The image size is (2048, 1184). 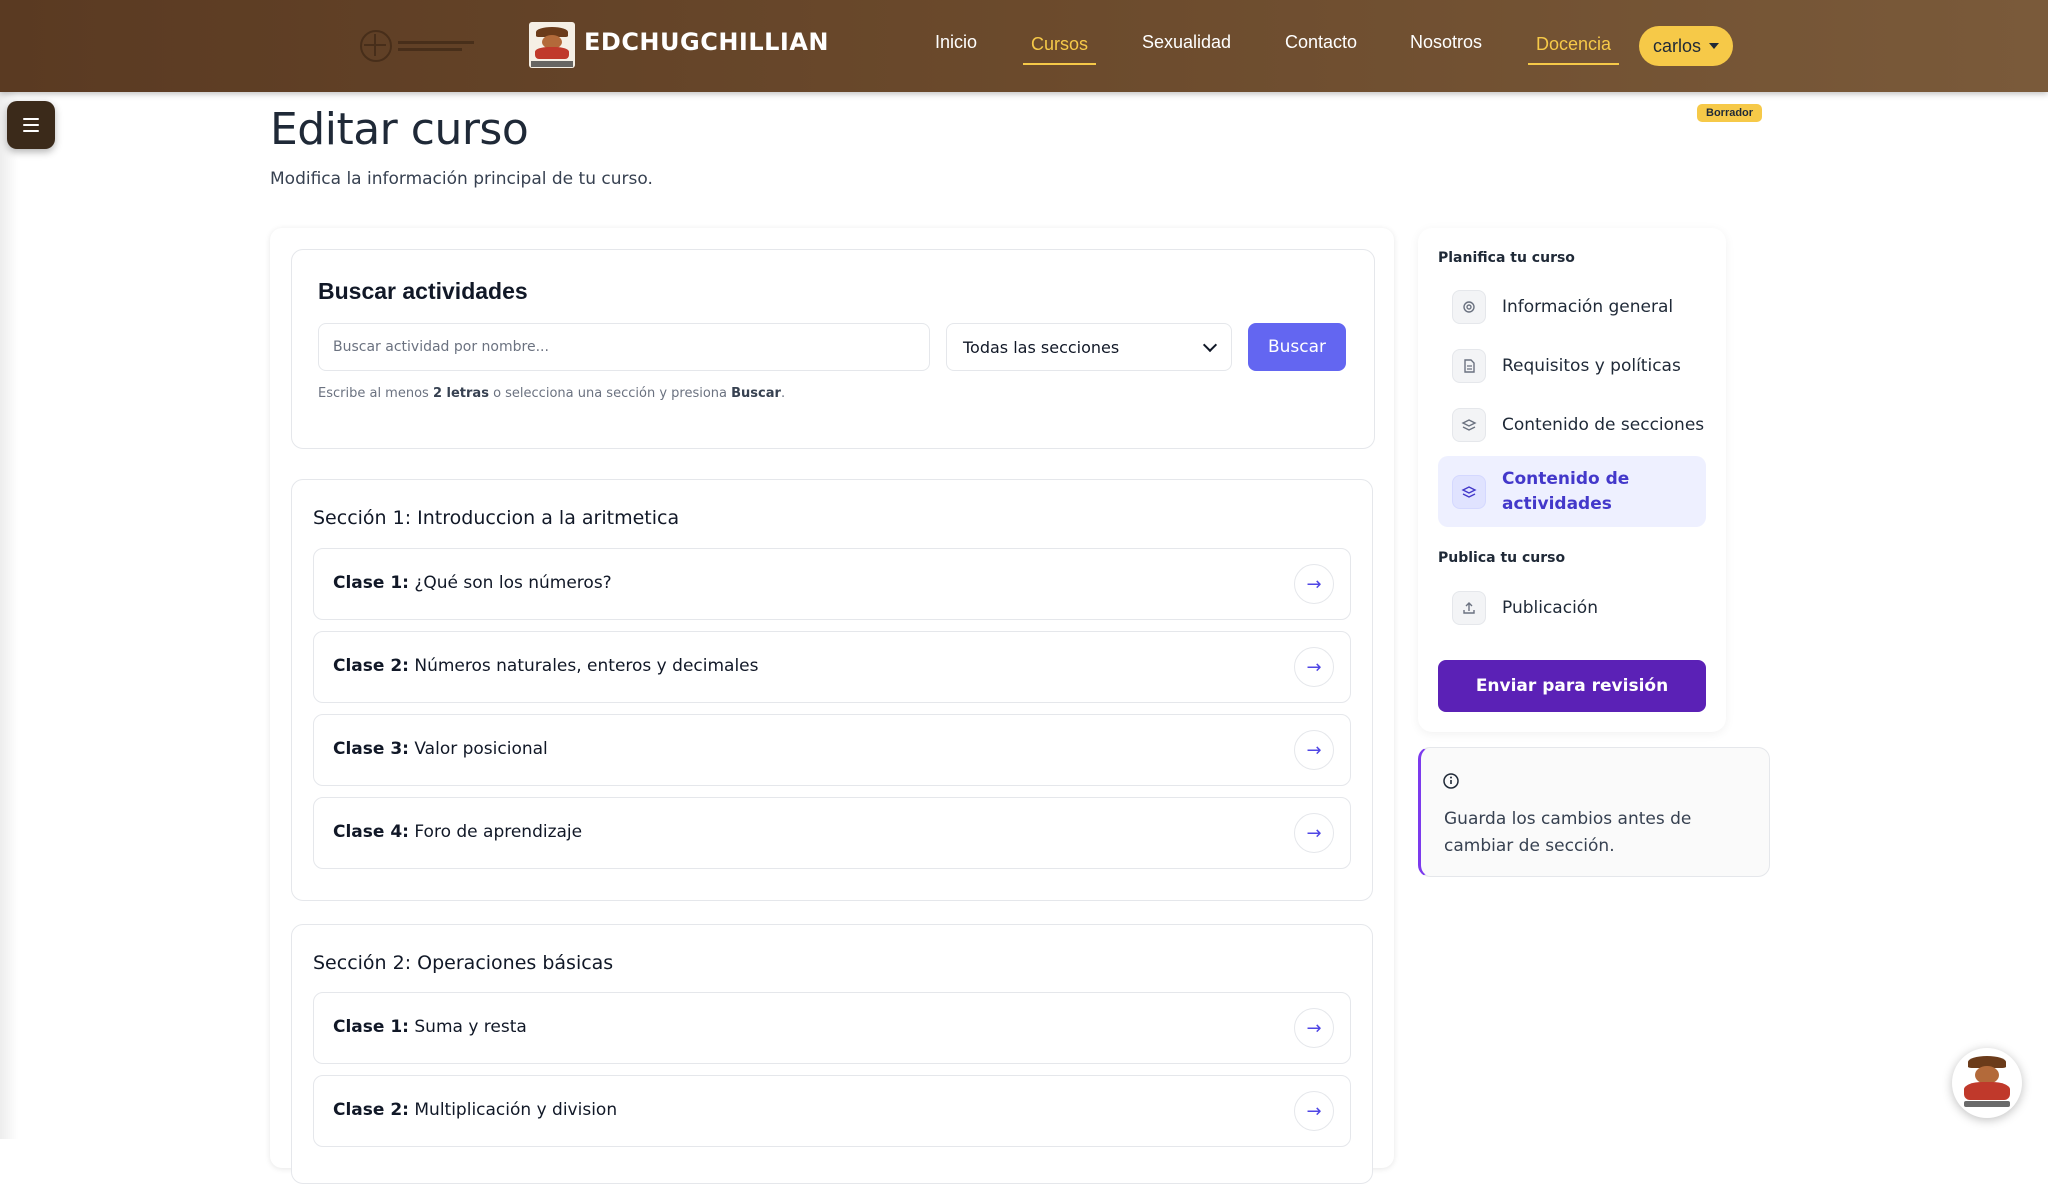 I want to click on caret-down-icon, so click(x=1714, y=46).